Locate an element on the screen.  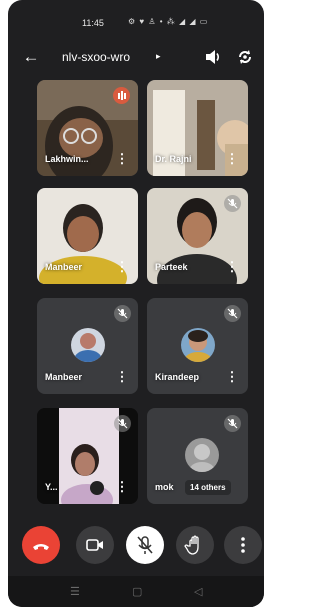
chevron-right-icon: ▸ is located at coordinates (158, 56).